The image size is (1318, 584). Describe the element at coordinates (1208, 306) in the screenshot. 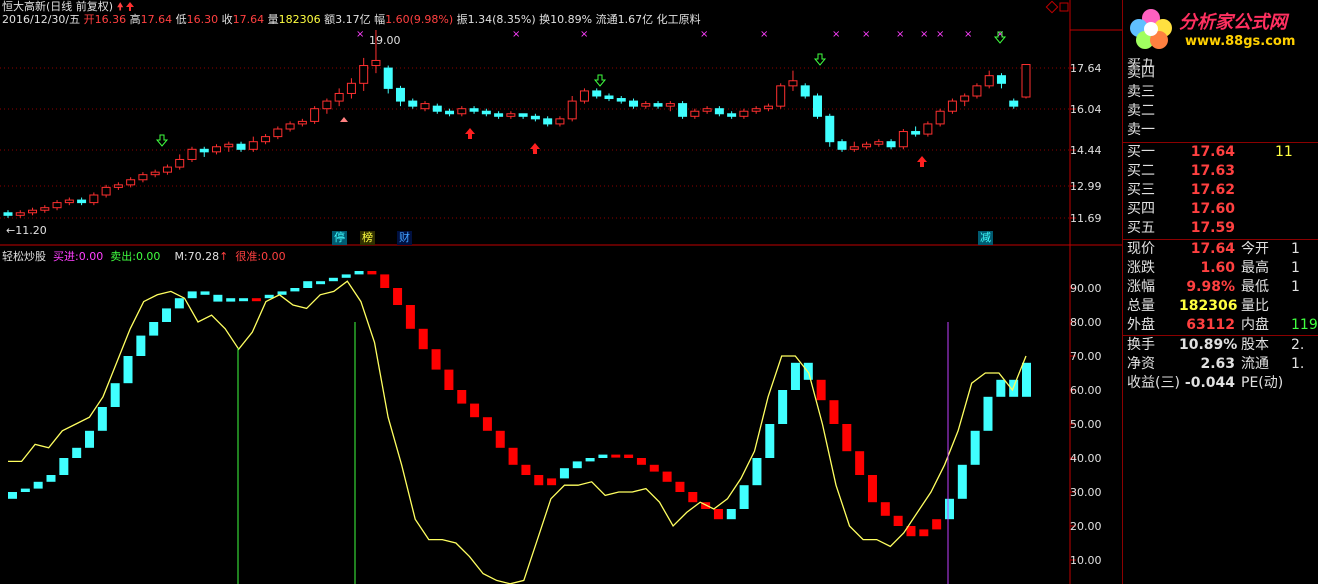

I see `stat-value: 182306` at that location.